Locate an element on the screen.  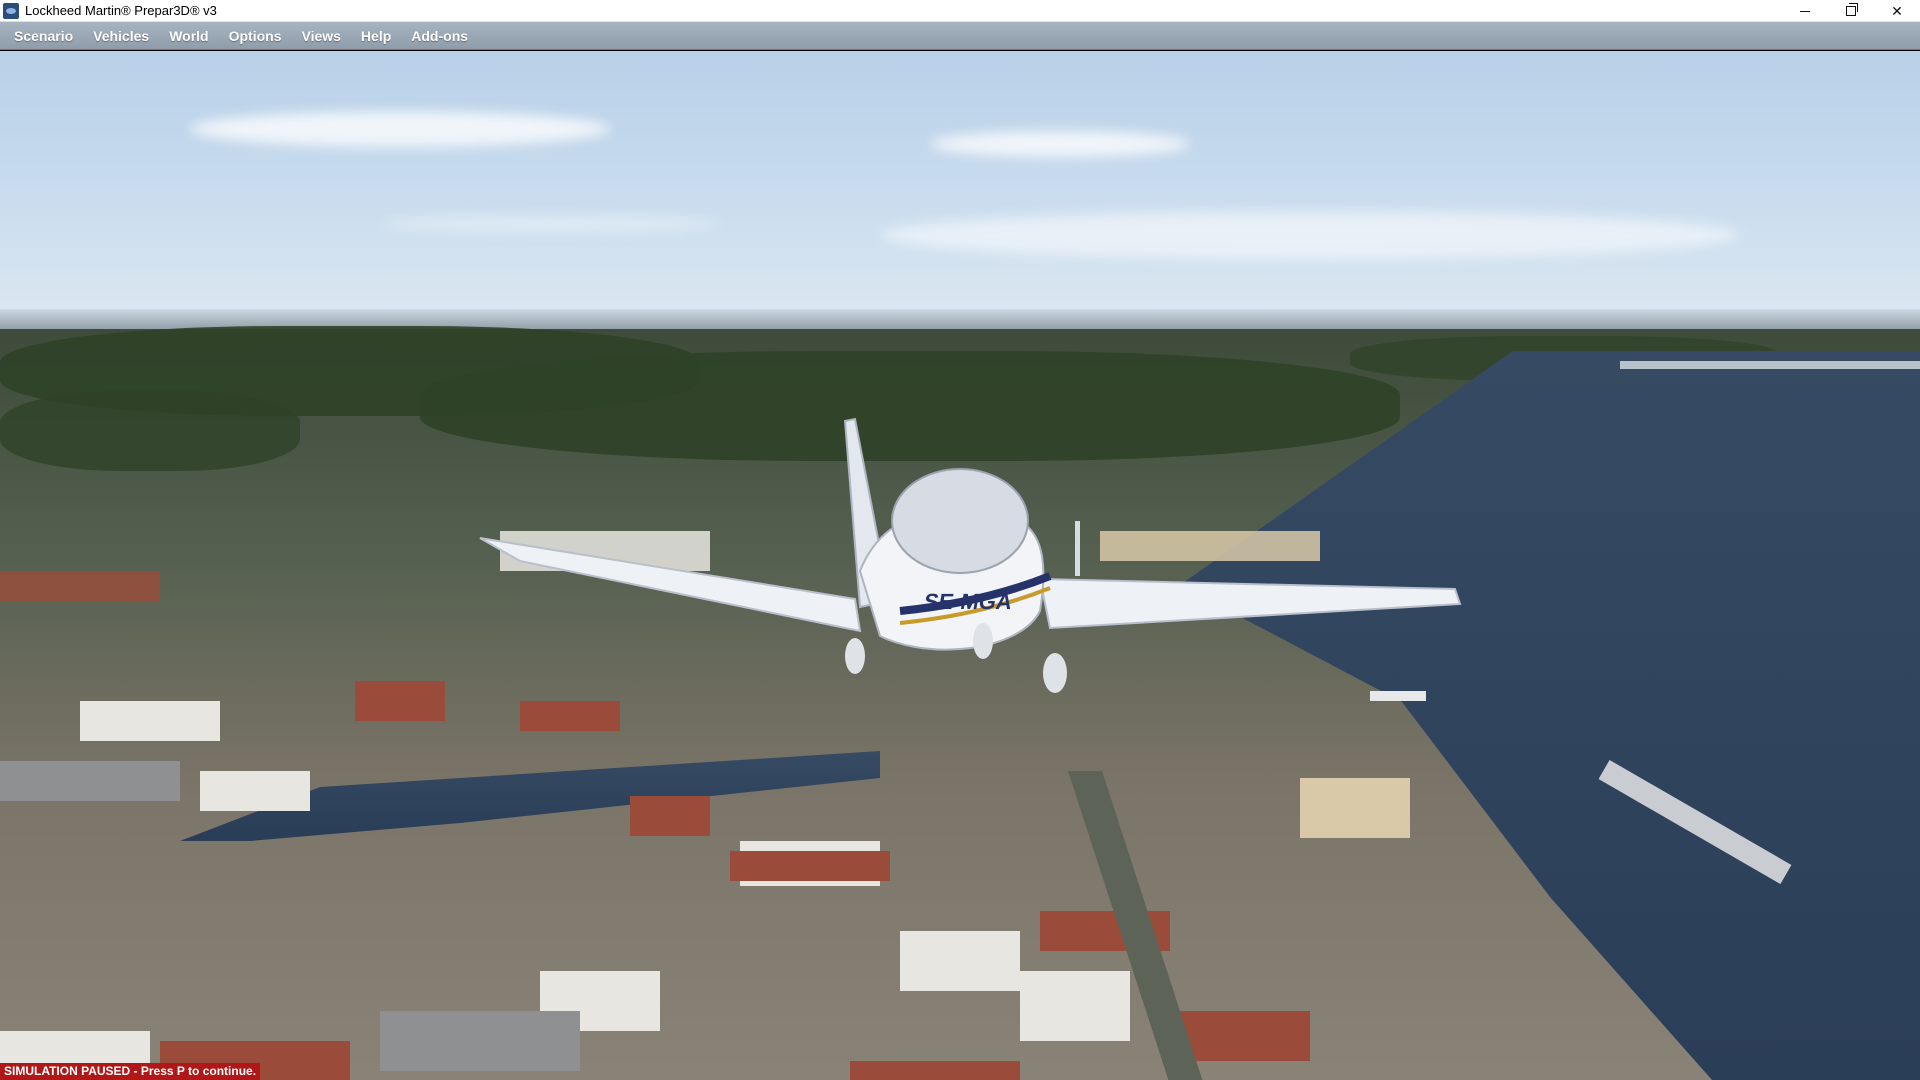
restore-button is located at coordinates (1851, 11).